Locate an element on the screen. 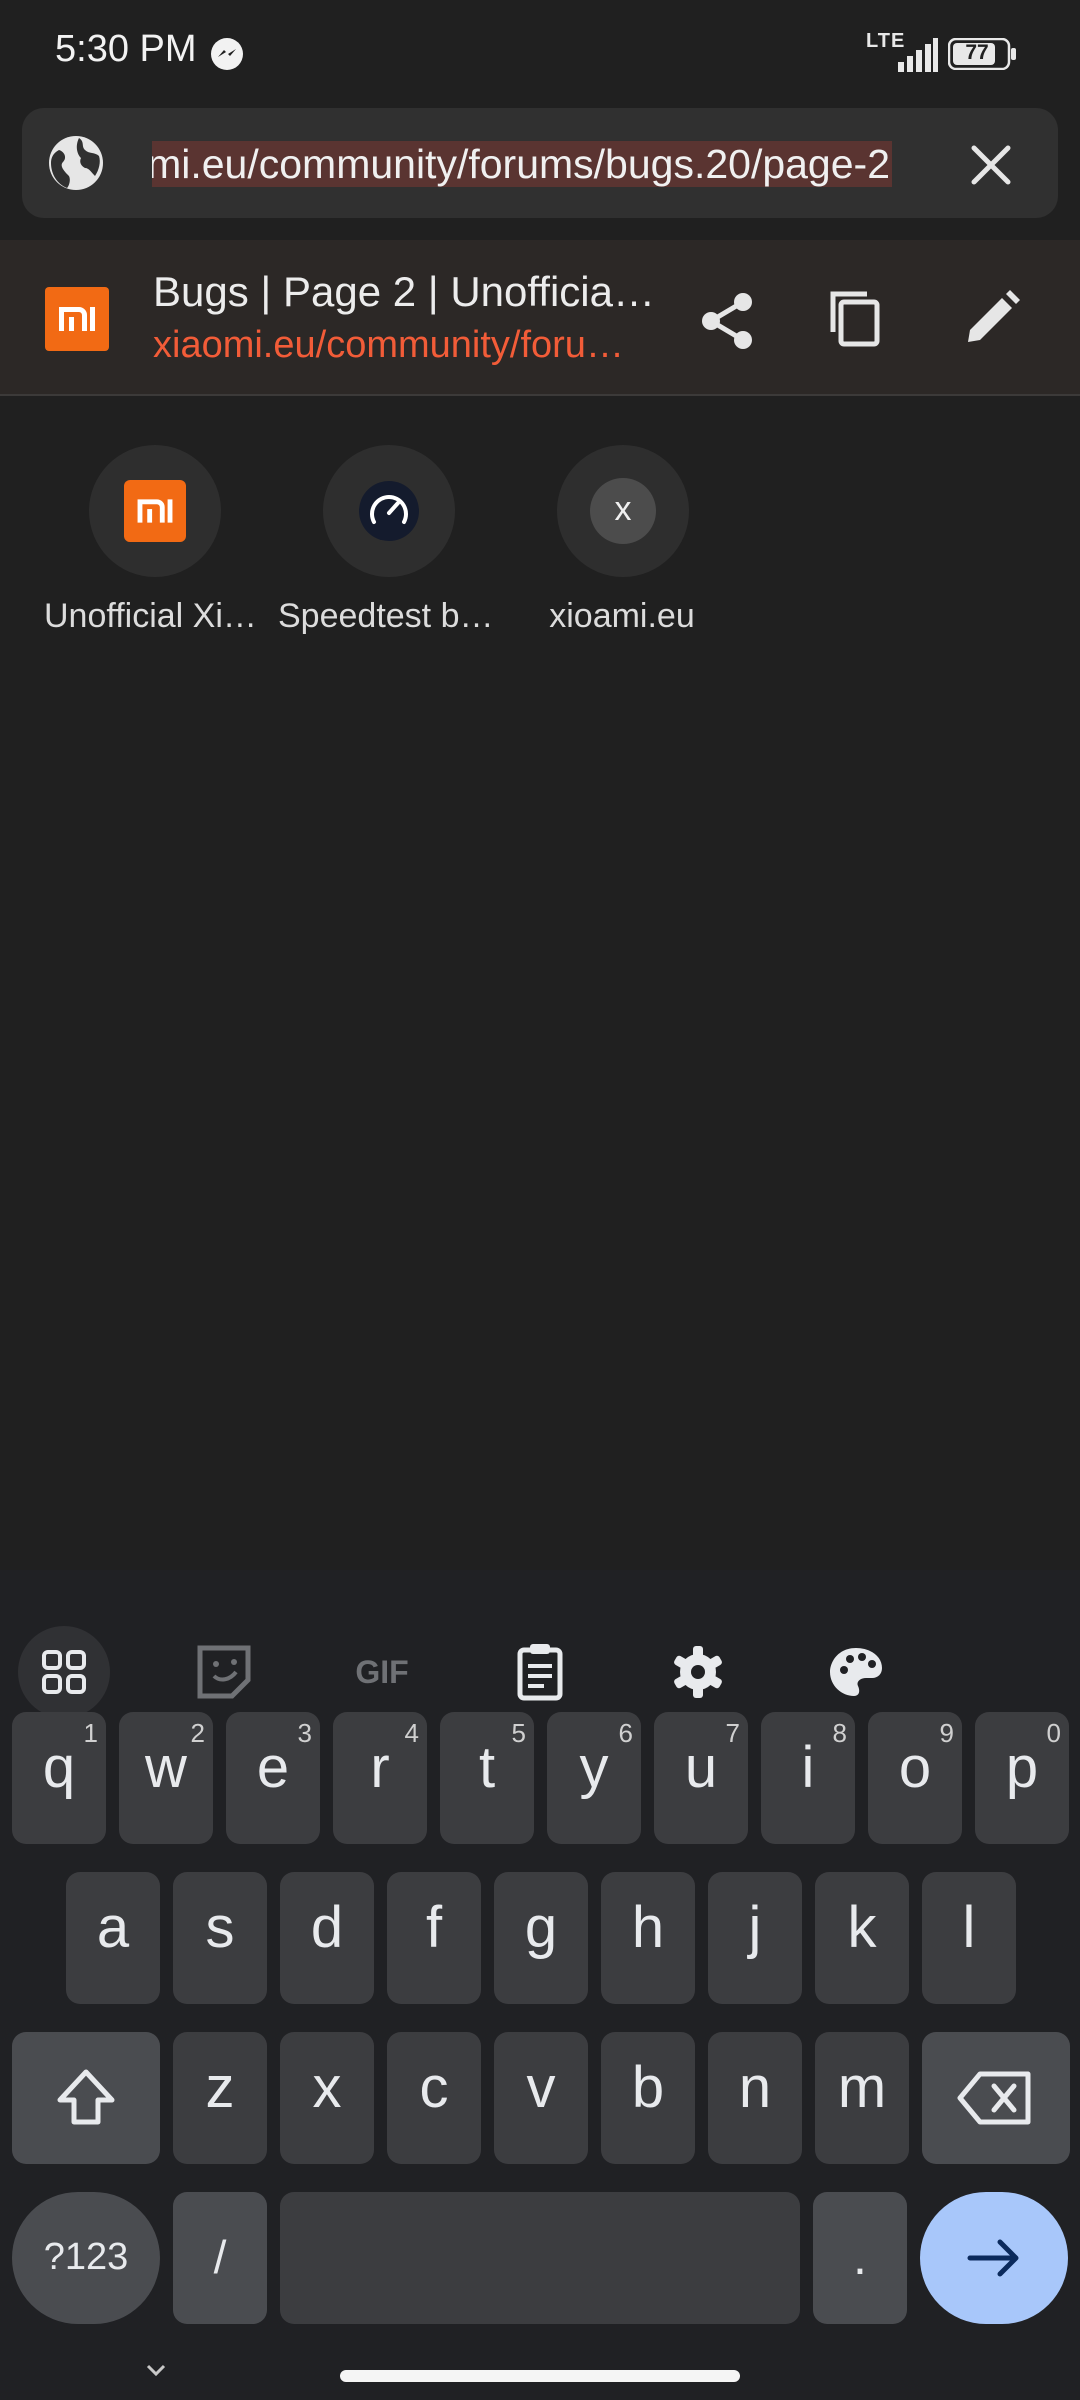 The width and height of the screenshot is (1080, 2400). battery-level: 77 is located at coordinates (977, 52).